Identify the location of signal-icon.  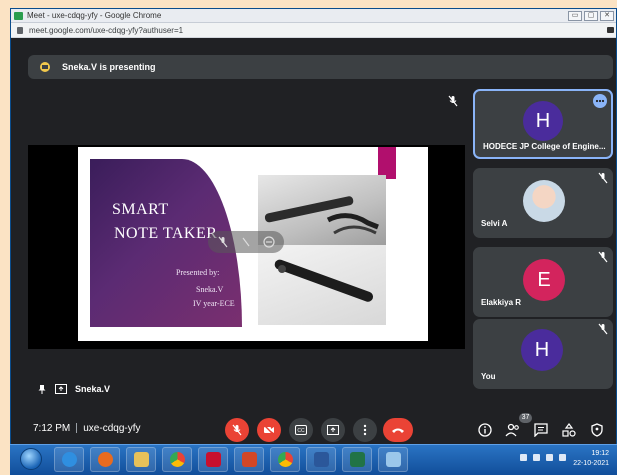
(562, 457).